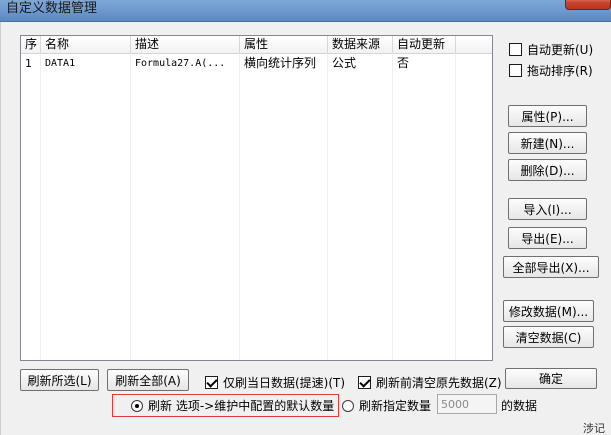 This screenshot has height=435, width=611. I want to click on clear-before-refresh-checkbox-box, so click(364, 382).